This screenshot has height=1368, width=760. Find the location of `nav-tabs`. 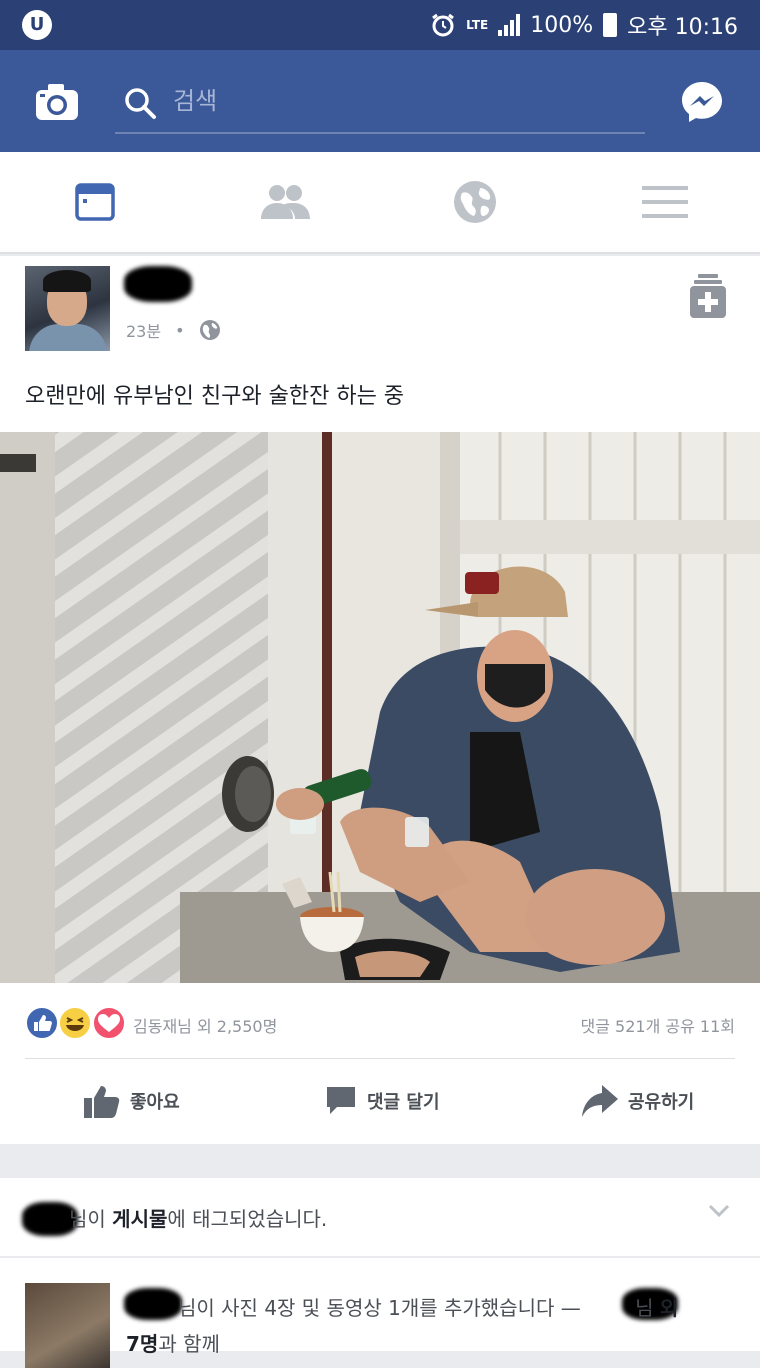

nav-tabs is located at coordinates (380, 203).